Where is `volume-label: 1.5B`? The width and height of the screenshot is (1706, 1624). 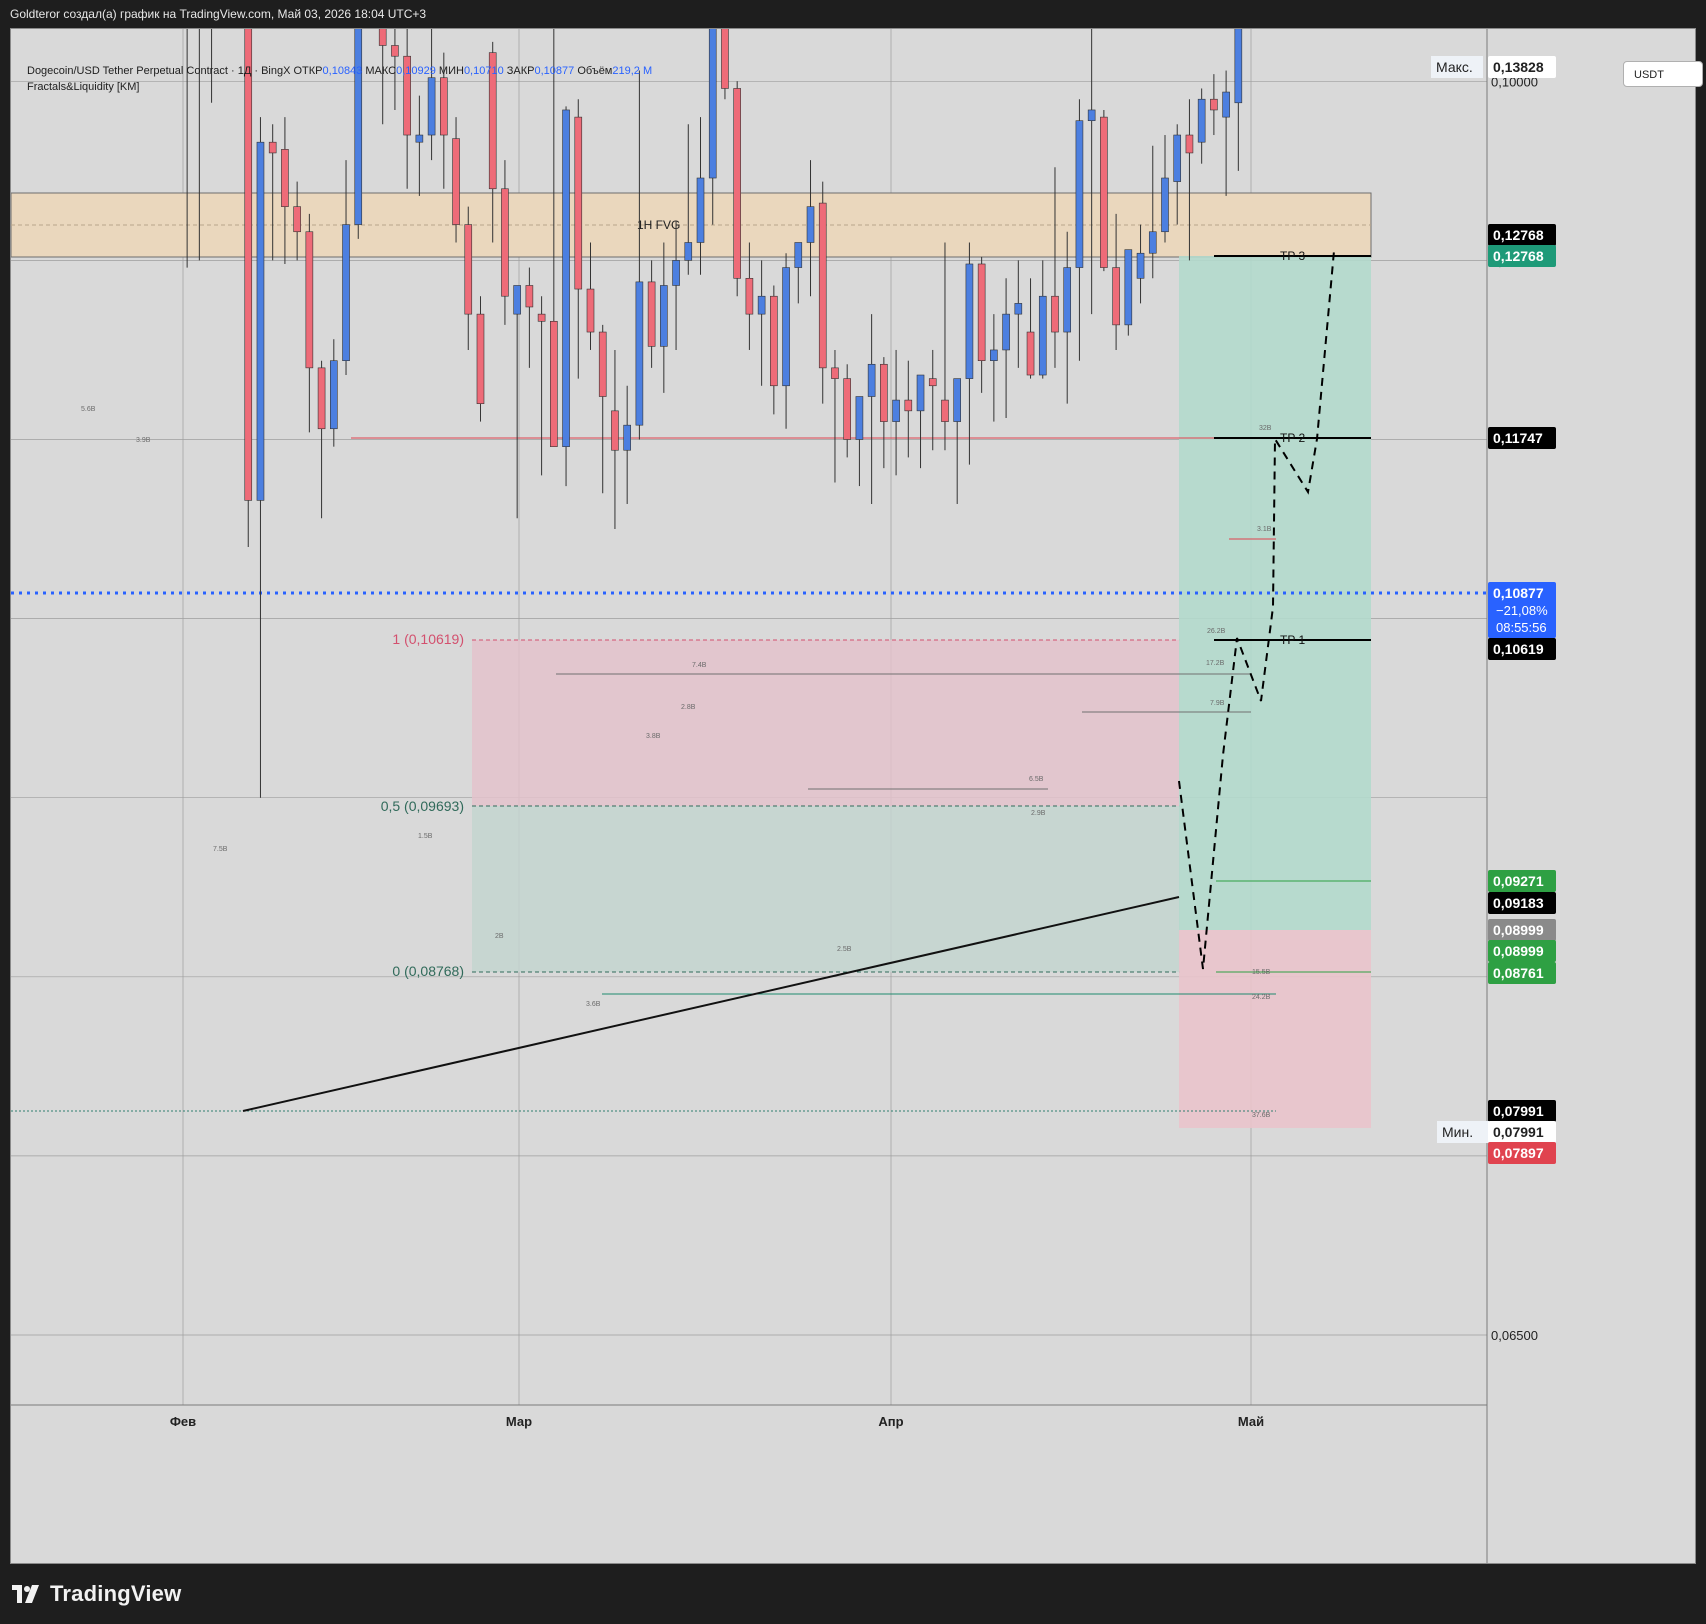 volume-label: 1.5B is located at coordinates (425, 836).